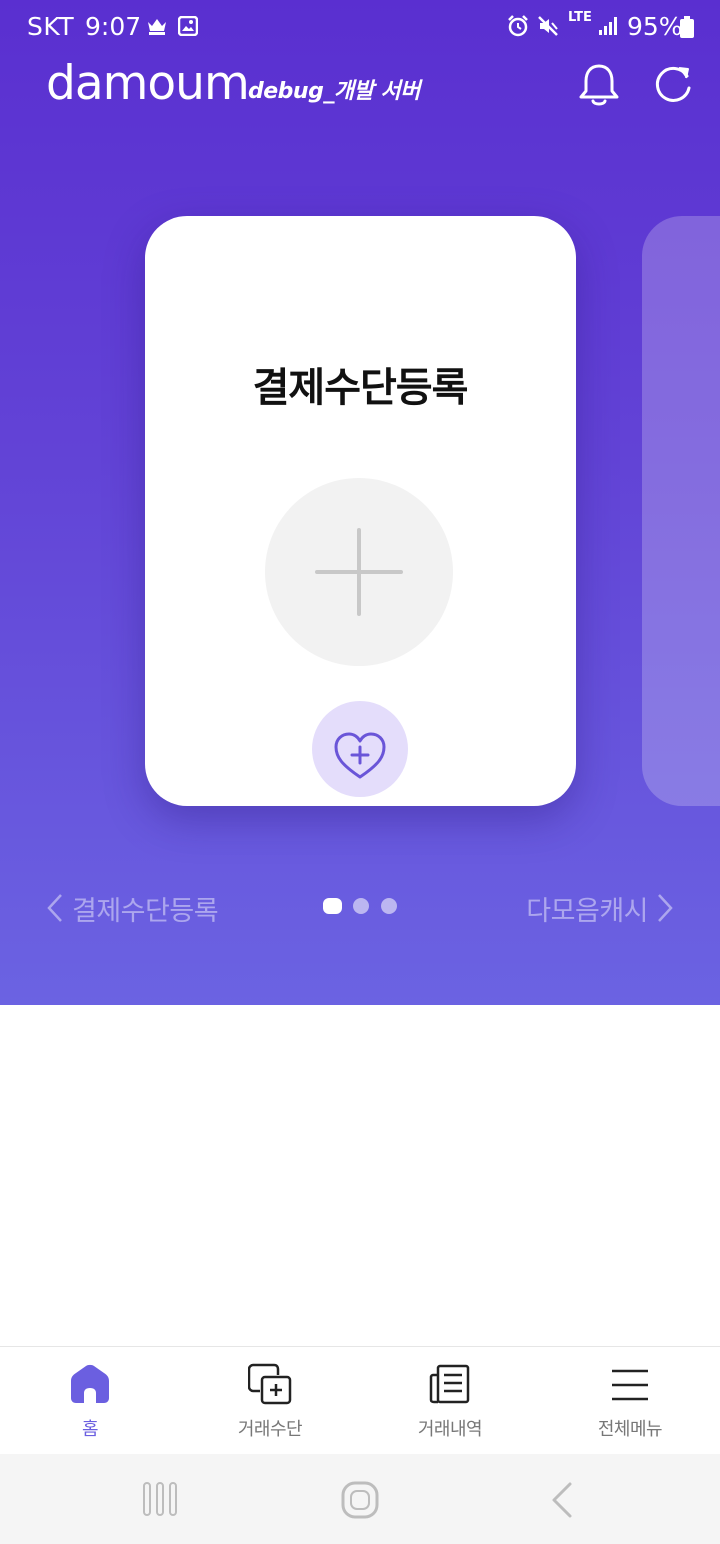 This screenshot has width=720, height=1544. I want to click on alarm-icon, so click(518, 26).